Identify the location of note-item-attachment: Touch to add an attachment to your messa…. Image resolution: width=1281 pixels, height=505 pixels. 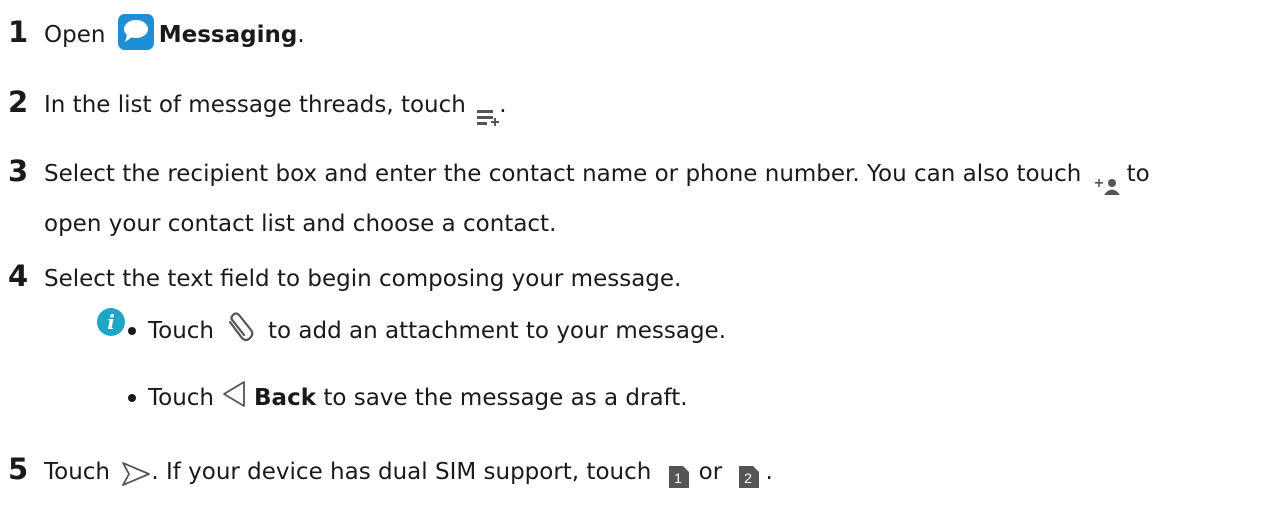
(427, 330).